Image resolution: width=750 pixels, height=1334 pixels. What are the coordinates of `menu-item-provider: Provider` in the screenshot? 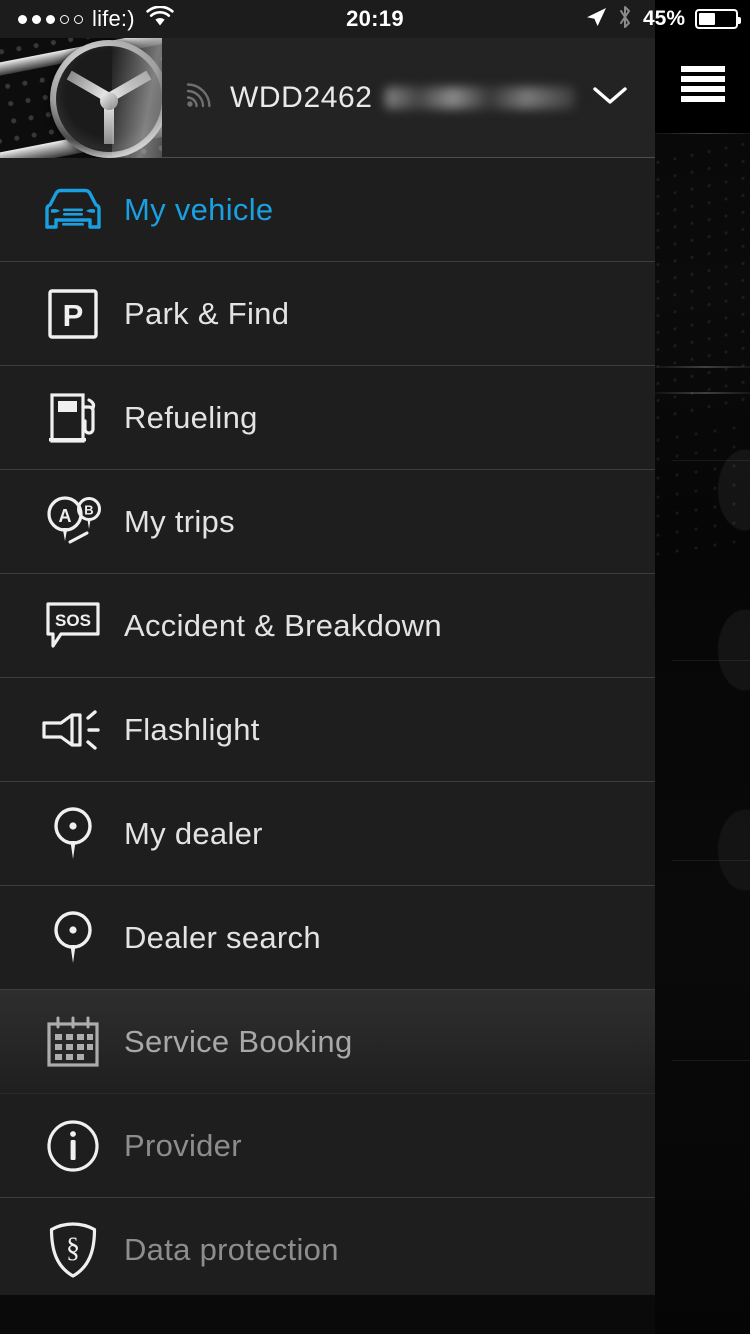 It's located at (327, 1146).